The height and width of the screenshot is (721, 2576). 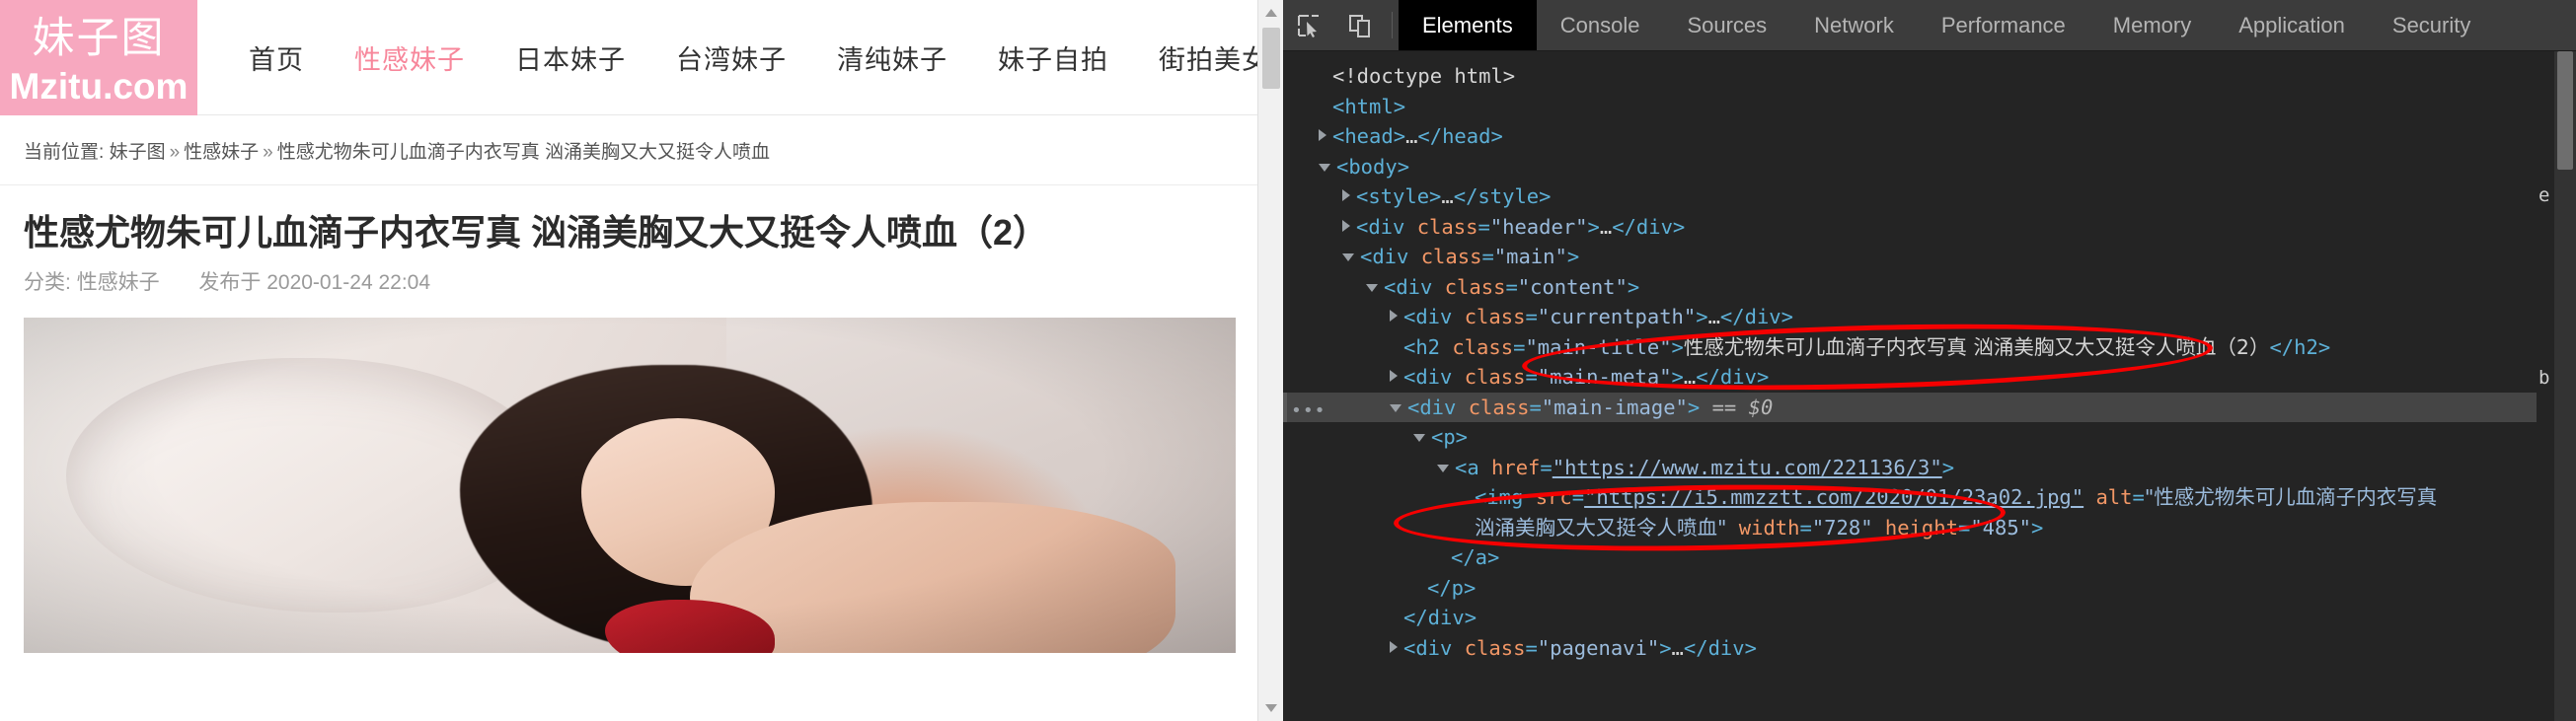 What do you see at coordinates (1475, 557) in the screenshot?
I see `dom-row-content: </a>` at bounding box center [1475, 557].